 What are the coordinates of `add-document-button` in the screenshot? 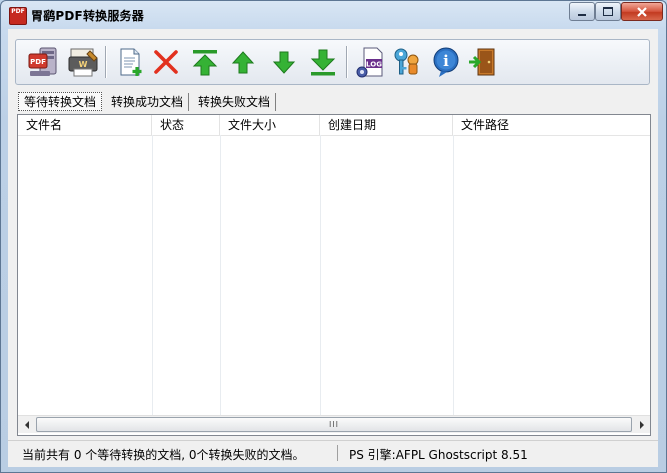 It's located at (130, 62).